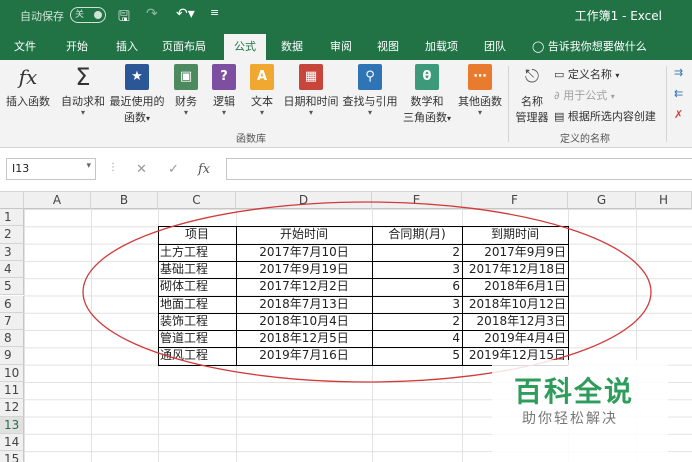 This screenshot has width=692, height=462. I want to click on watermark: 百科全说 助你轻松解决, so click(580, 411).